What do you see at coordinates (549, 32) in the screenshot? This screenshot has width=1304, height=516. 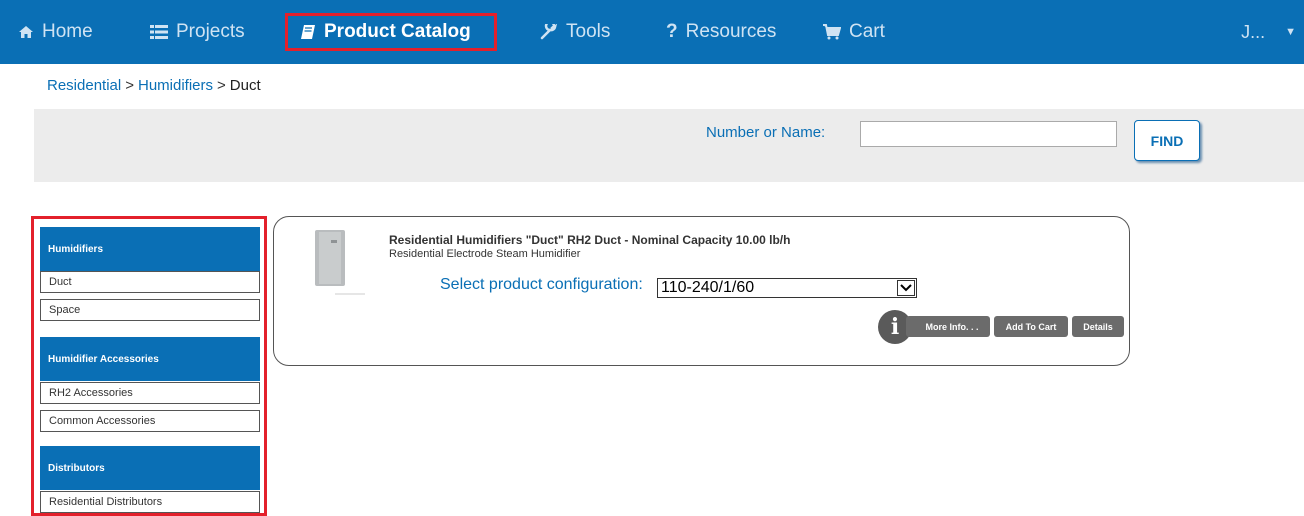 I see `wrench-icon` at bounding box center [549, 32].